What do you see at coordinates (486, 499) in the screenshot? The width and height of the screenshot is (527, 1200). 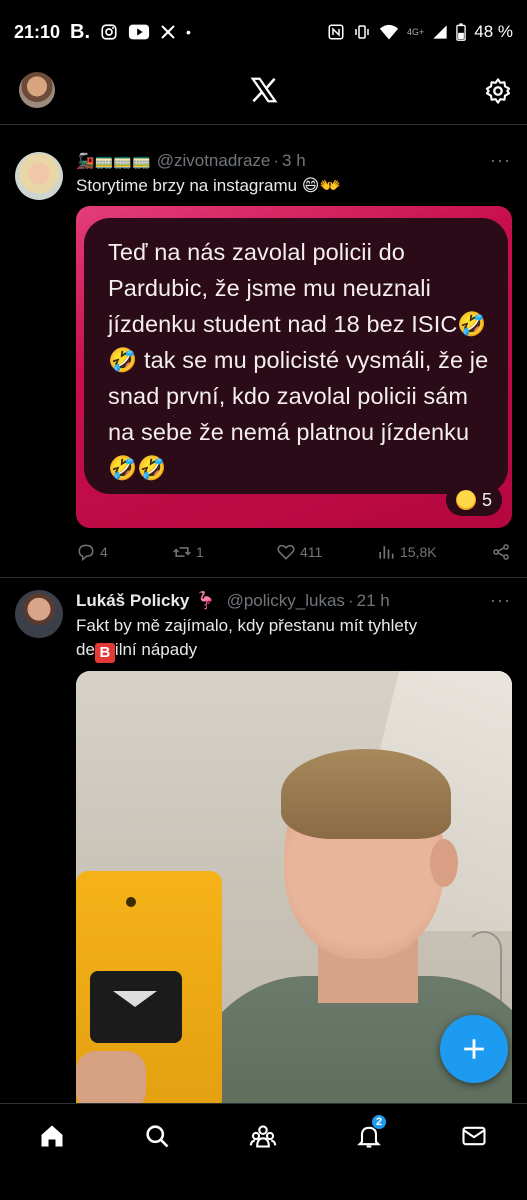 I see `reaction-count: 5` at bounding box center [486, 499].